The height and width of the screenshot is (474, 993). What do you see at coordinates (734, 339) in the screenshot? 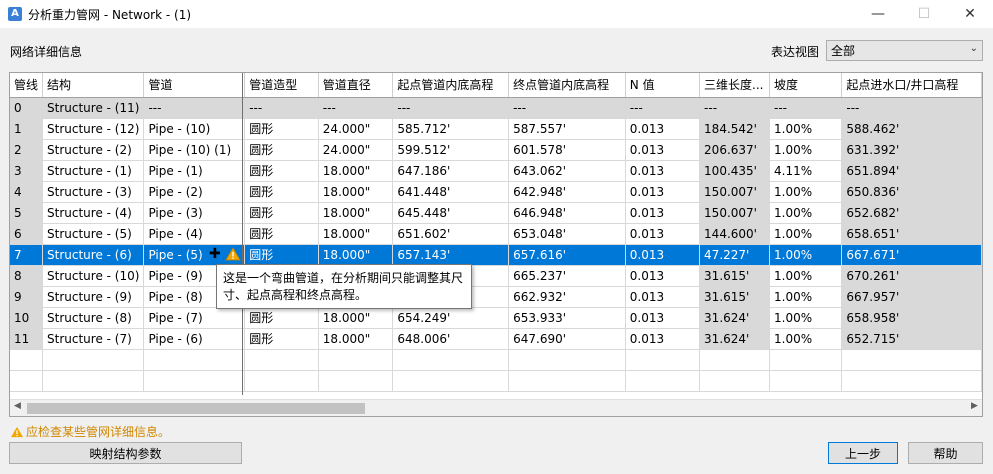
I see `table-cell: 31.624'` at bounding box center [734, 339].